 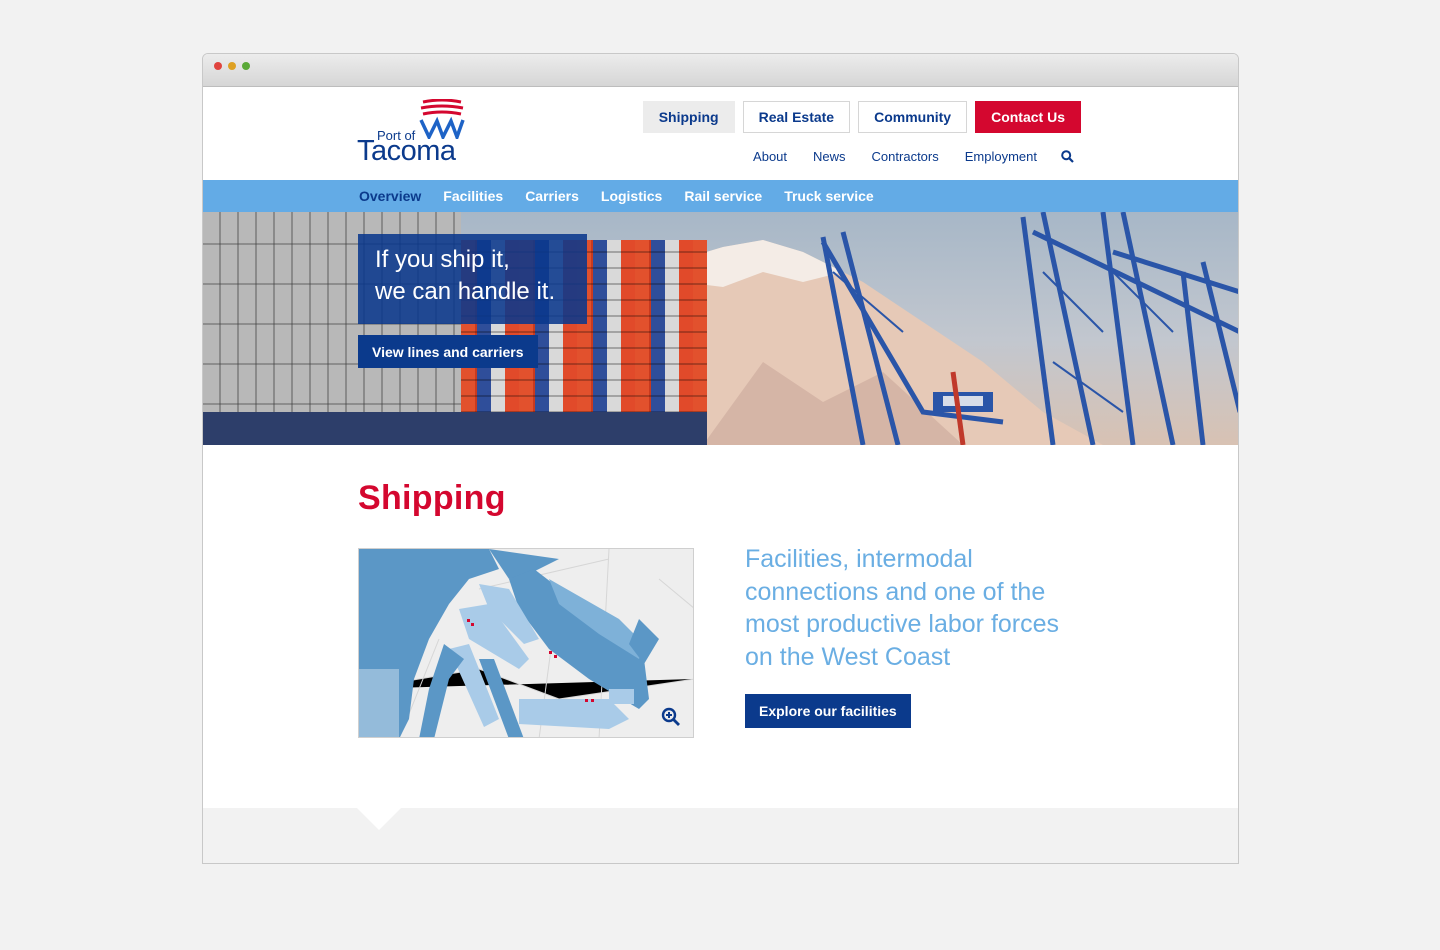 What do you see at coordinates (406, 151) in the screenshot?
I see `logo-tacoma: Tacoma` at bounding box center [406, 151].